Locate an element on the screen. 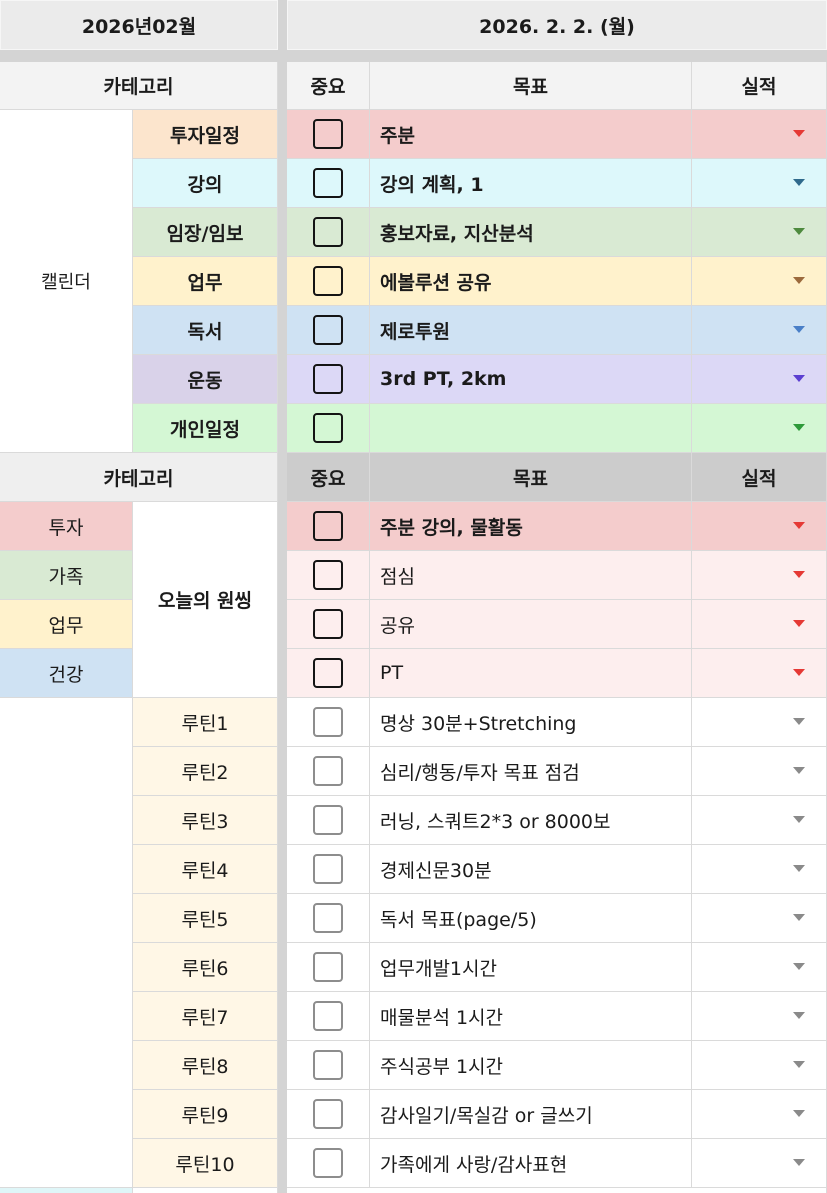 This screenshot has height=1193, width=827. routine-goal-cell: 감사일기/목실감 or 글쓰기 is located at coordinates (531, 1114).